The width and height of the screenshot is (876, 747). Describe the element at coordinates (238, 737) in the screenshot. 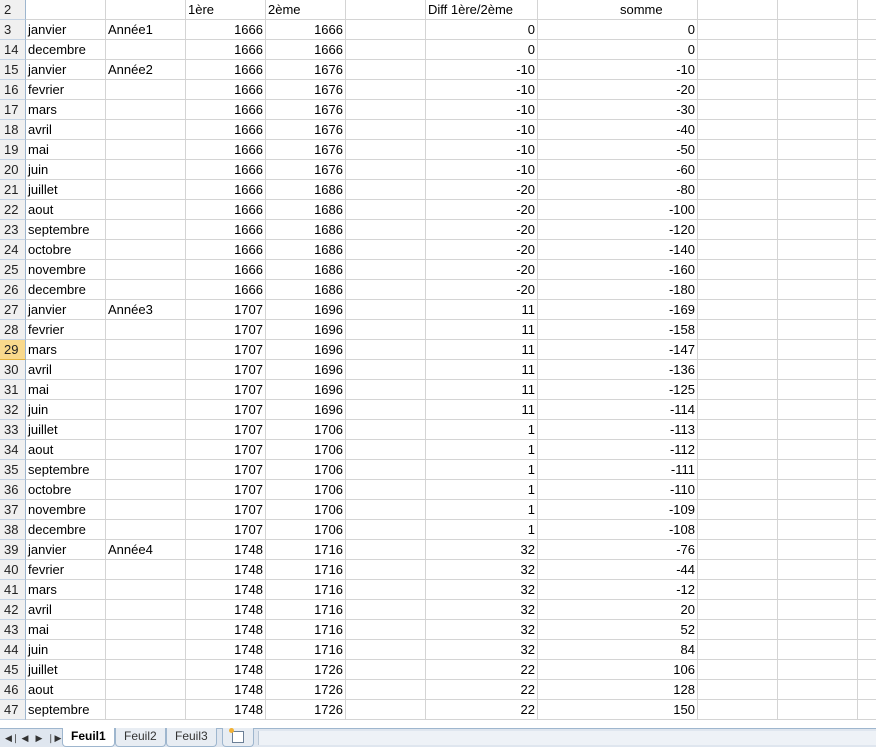

I see `insert-sheet-button` at that location.